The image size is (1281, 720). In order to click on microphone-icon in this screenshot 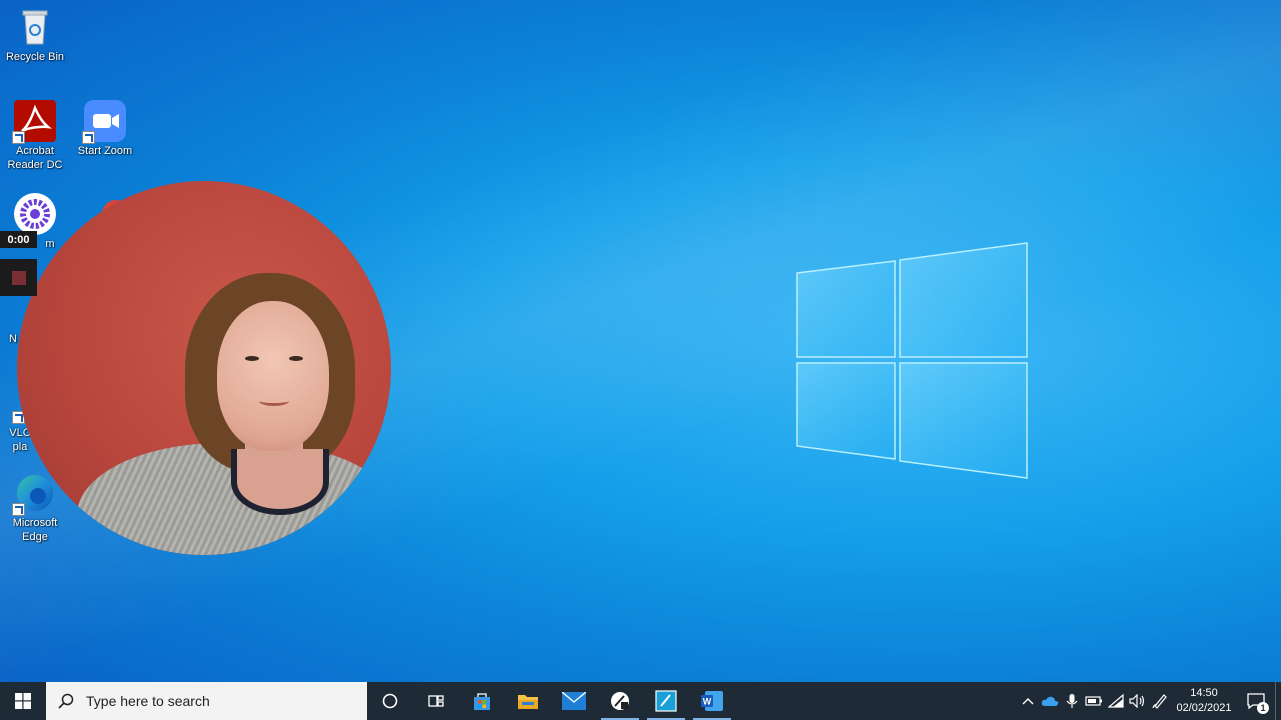, I will do `click(1072, 701)`.